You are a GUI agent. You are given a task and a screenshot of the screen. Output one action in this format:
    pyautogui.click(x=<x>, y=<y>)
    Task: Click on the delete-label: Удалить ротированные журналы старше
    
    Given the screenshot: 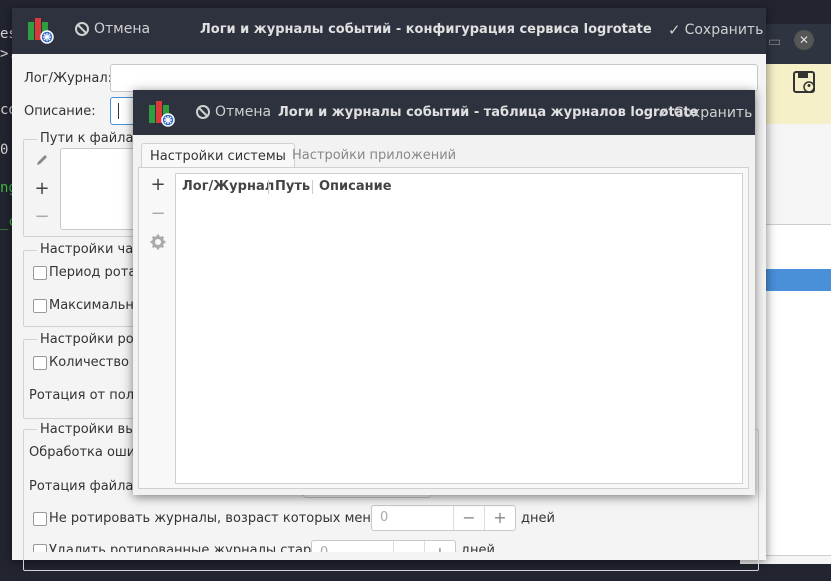 What is the action you would take?
    pyautogui.click(x=190, y=547)
    